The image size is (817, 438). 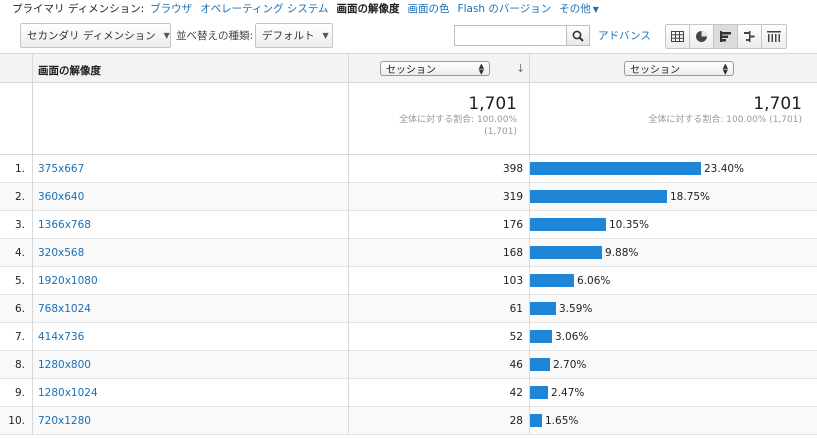 I want to click on advanced-filter-link: アドバンス, so click(x=624, y=35).